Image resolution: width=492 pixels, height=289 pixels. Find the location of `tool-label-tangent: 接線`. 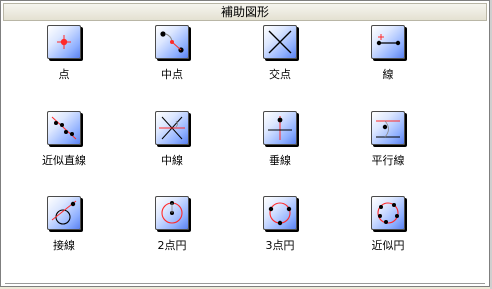

tool-label-tangent: 接線 is located at coordinates (64, 245).